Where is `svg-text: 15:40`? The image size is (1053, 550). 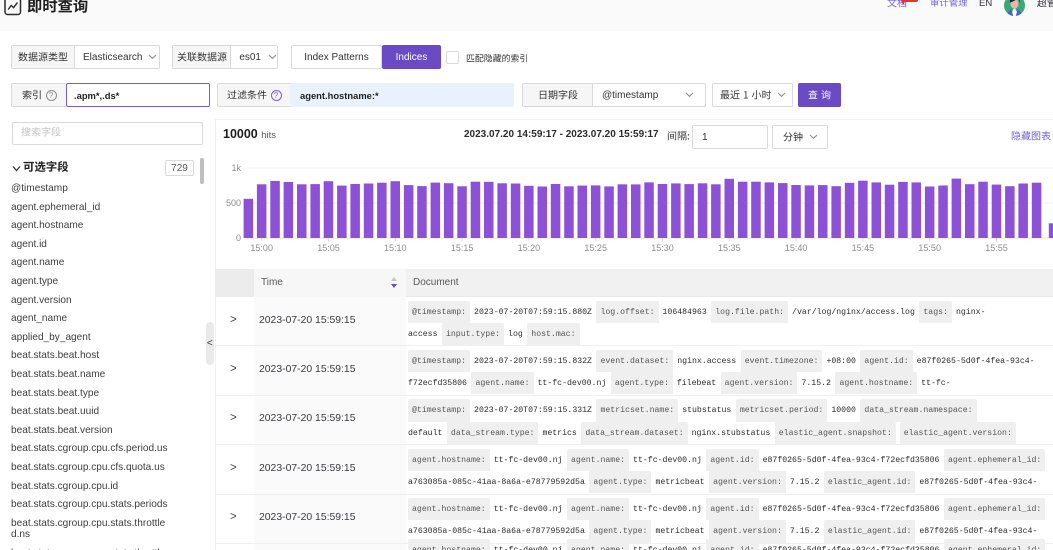
svg-text: 15:40 is located at coordinates (796, 248).